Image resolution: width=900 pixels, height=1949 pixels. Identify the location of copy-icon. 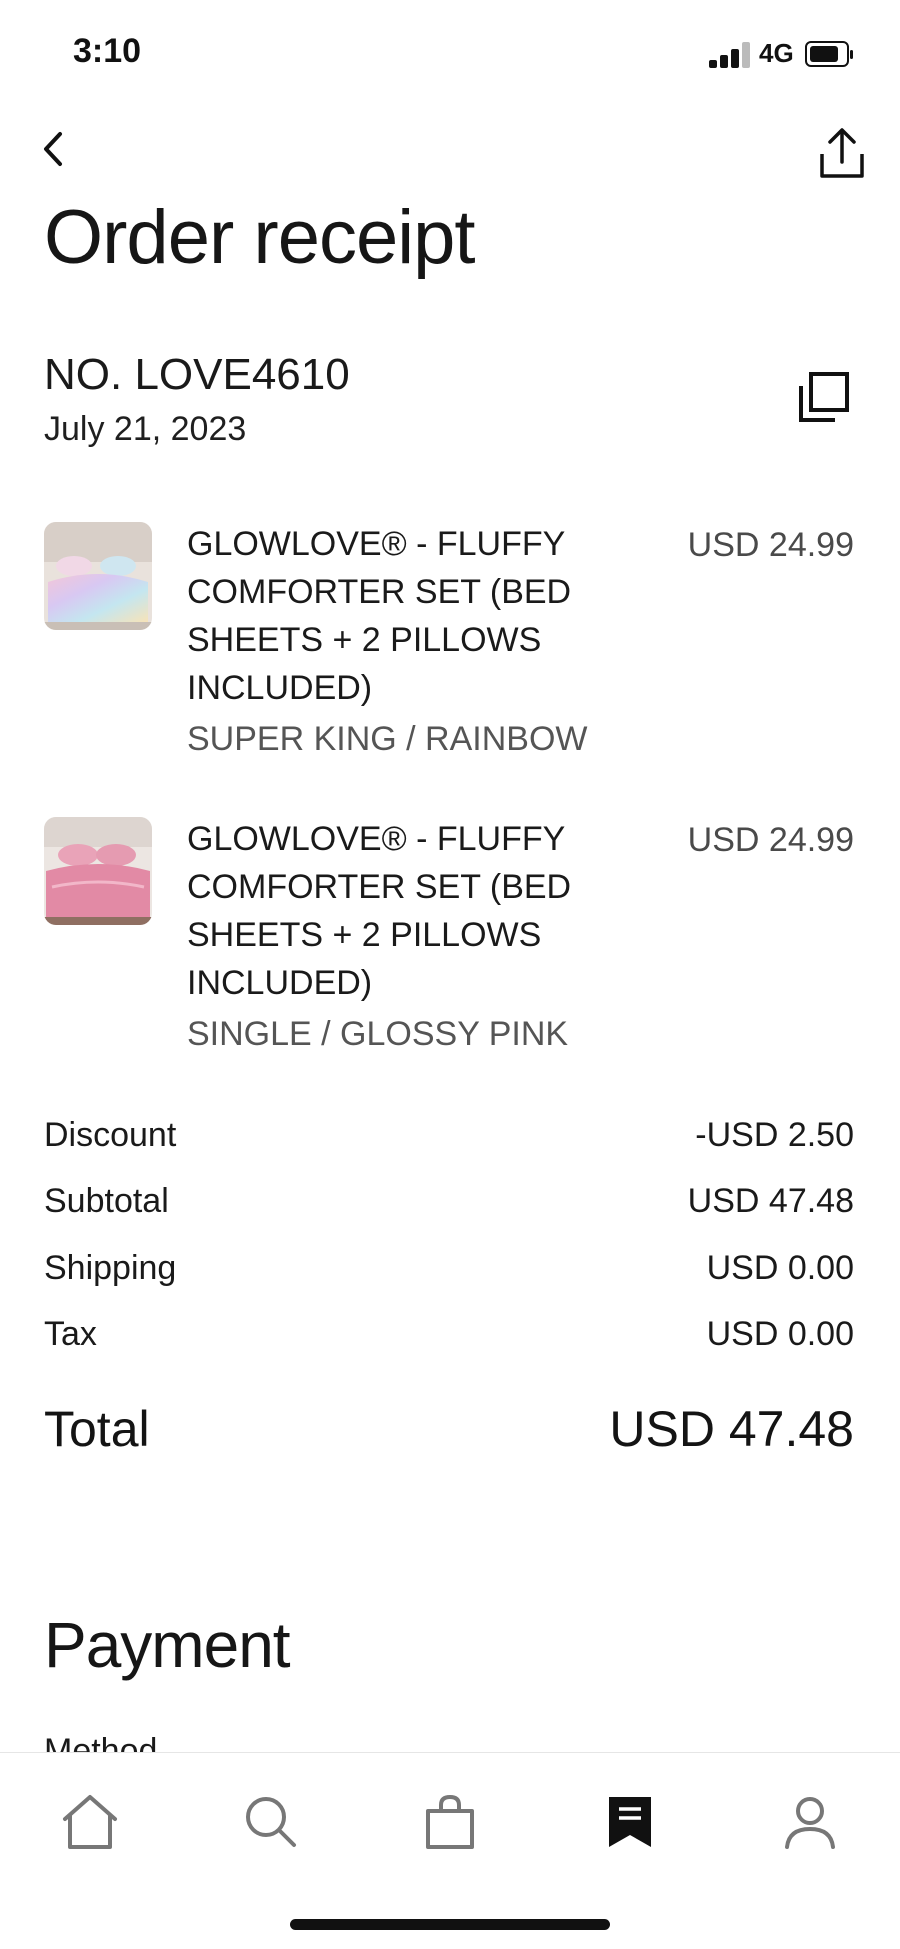
(824, 397).